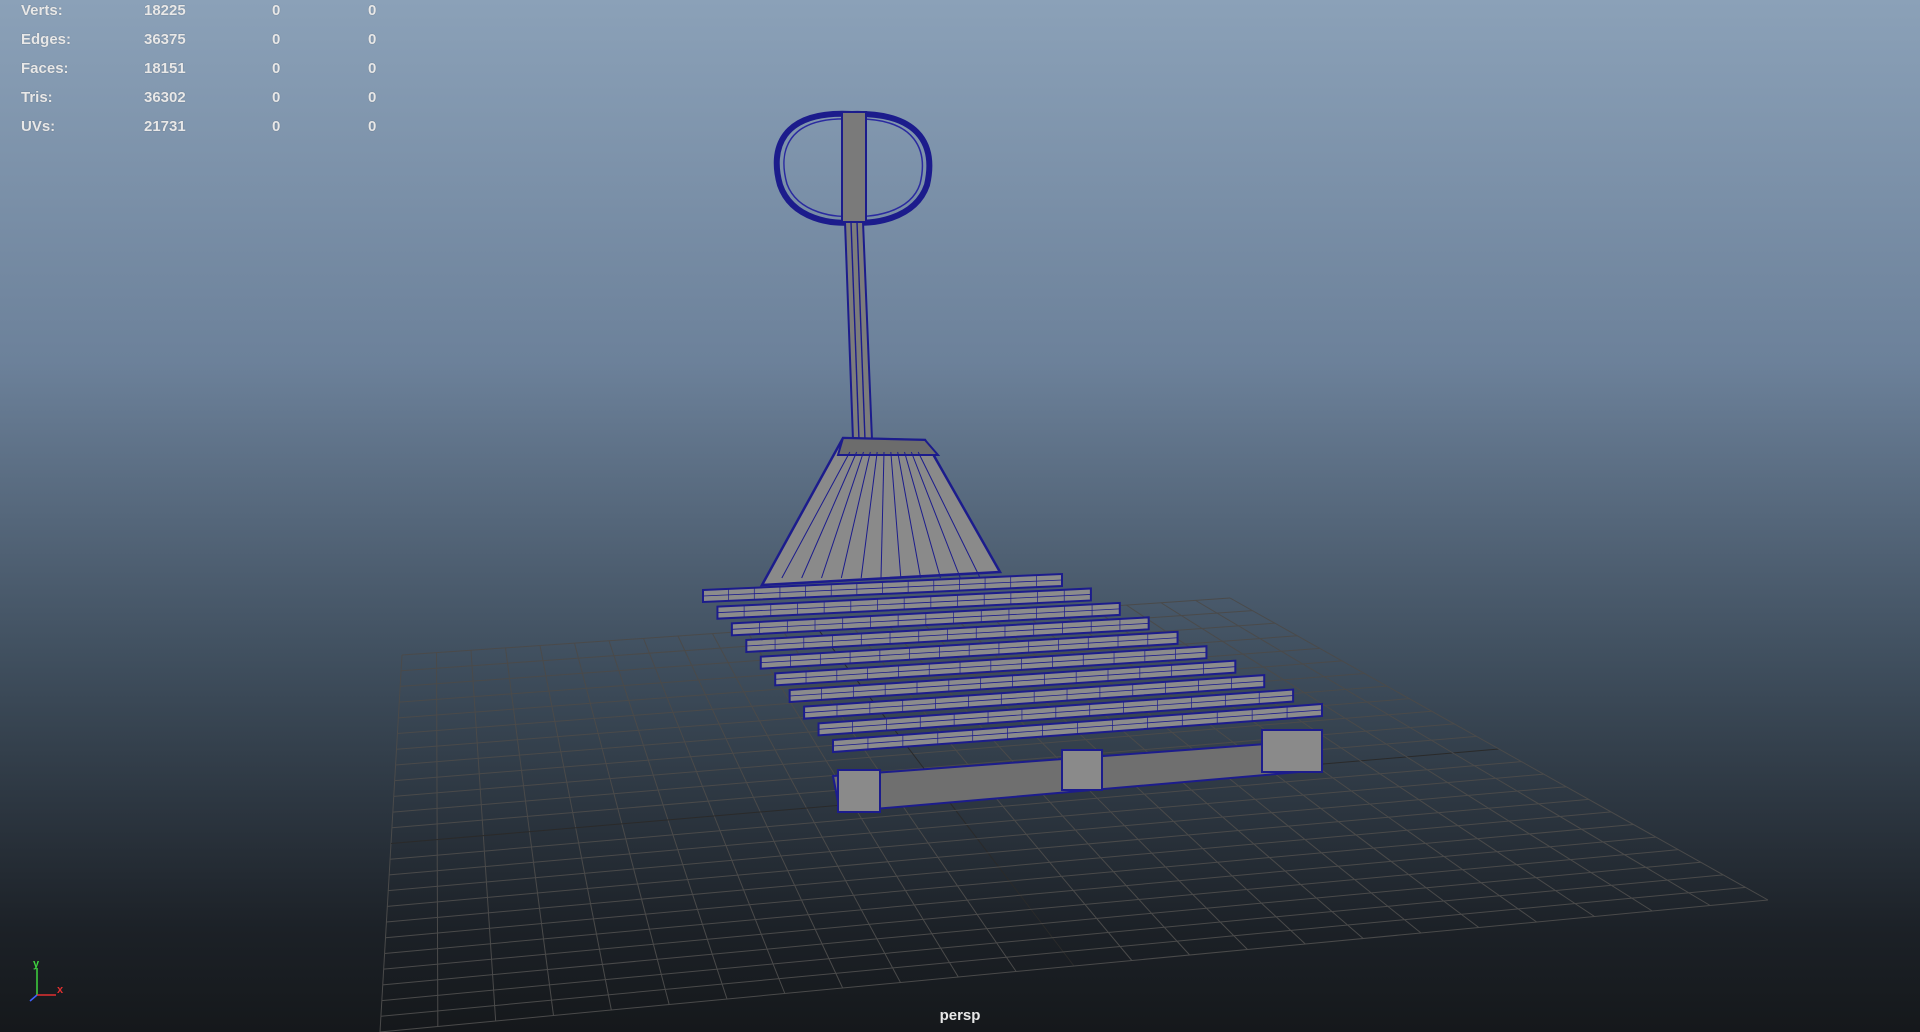 The width and height of the screenshot is (1920, 1032). What do you see at coordinates (960, 1015) in the screenshot?
I see `camera-name-label: persp` at bounding box center [960, 1015].